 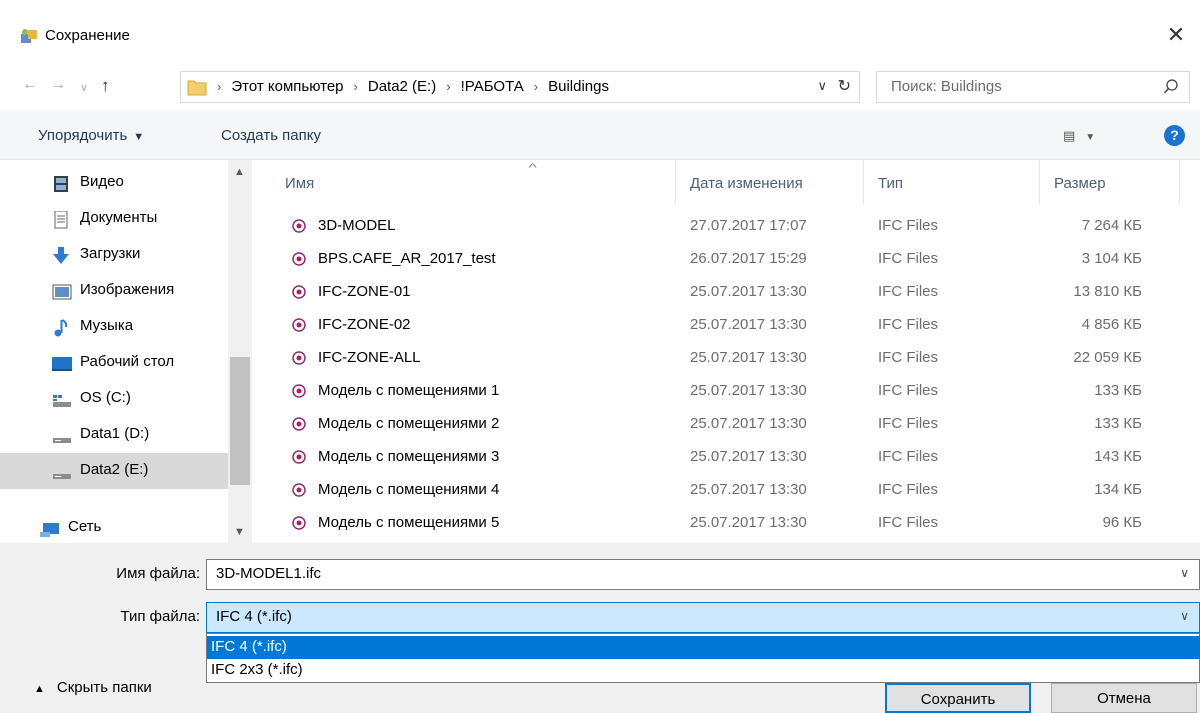 I want to click on nav-item-videos: Видео, so click(x=114, y=183).